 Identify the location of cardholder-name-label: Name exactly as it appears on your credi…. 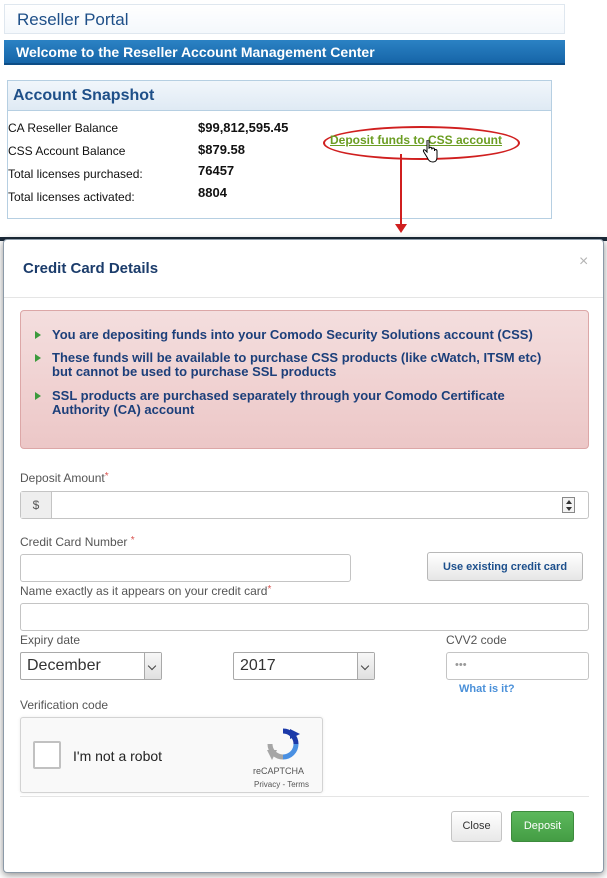
(145, 591).